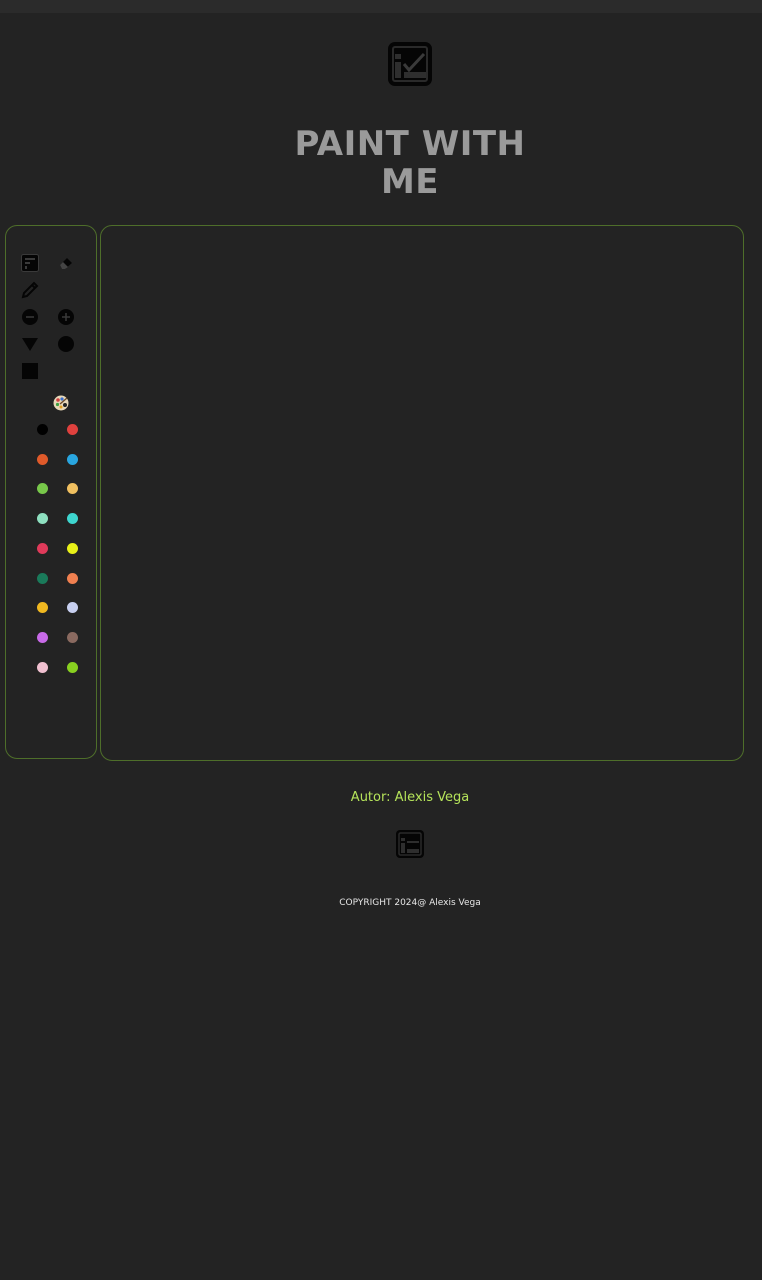 The image size is (762, 1280). Describe the element at coordinates (66, 344) in the screenshot. I see `circle-icon` at that location.